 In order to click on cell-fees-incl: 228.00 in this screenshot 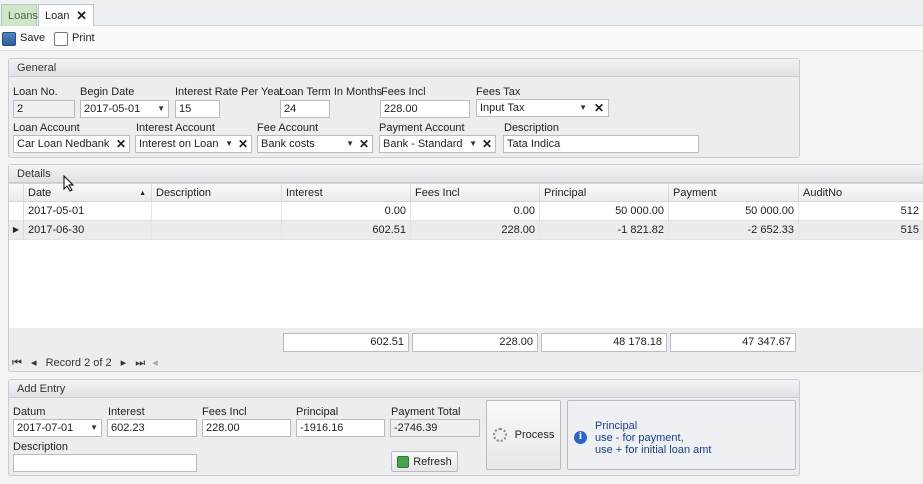, I will do `click(475, 230)`.